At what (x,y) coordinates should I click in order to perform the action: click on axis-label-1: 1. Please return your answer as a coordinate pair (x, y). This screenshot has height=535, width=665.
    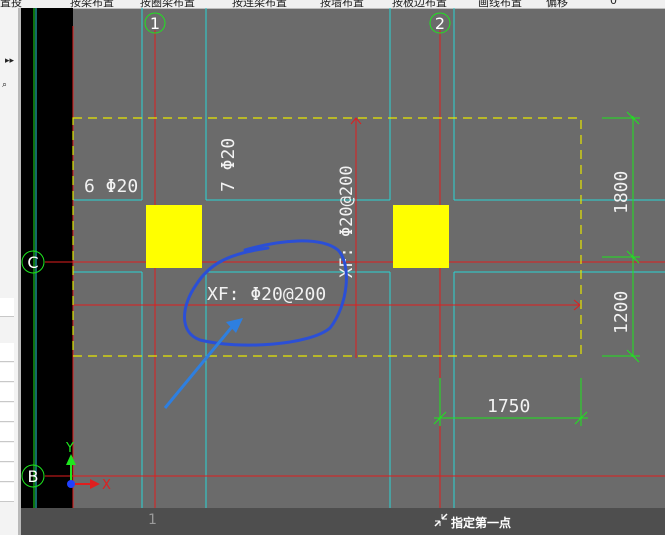
    Looking at the image, I should click on (155, 23).